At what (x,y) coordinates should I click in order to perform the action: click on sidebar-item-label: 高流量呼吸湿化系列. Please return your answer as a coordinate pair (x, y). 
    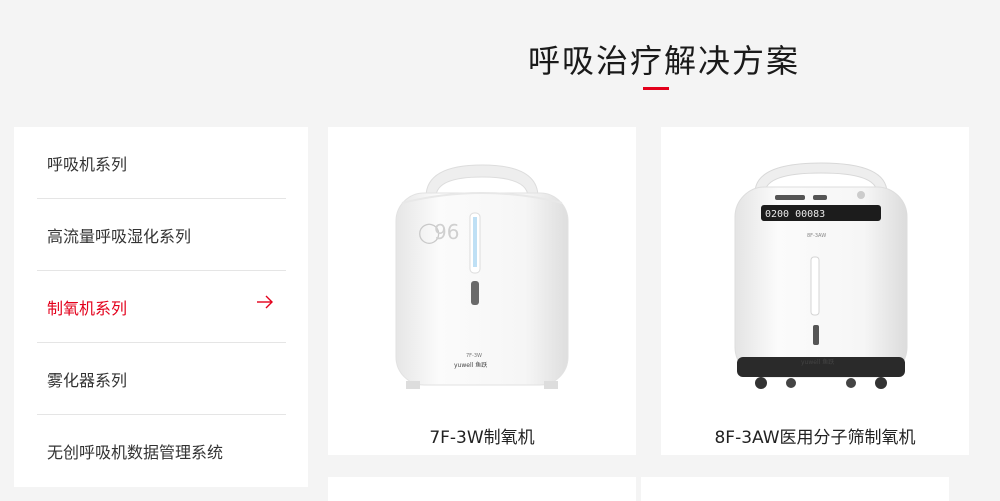
    Looking at the image, I should click on (119, 236).